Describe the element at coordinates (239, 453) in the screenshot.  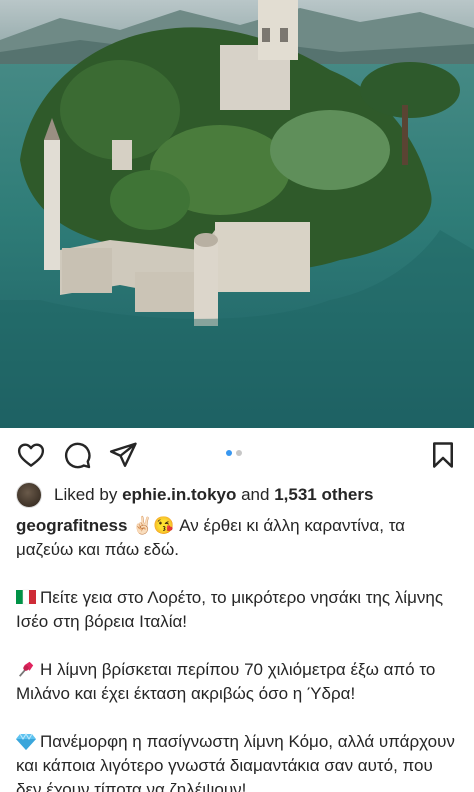
I see `carousel-dot` at that location.